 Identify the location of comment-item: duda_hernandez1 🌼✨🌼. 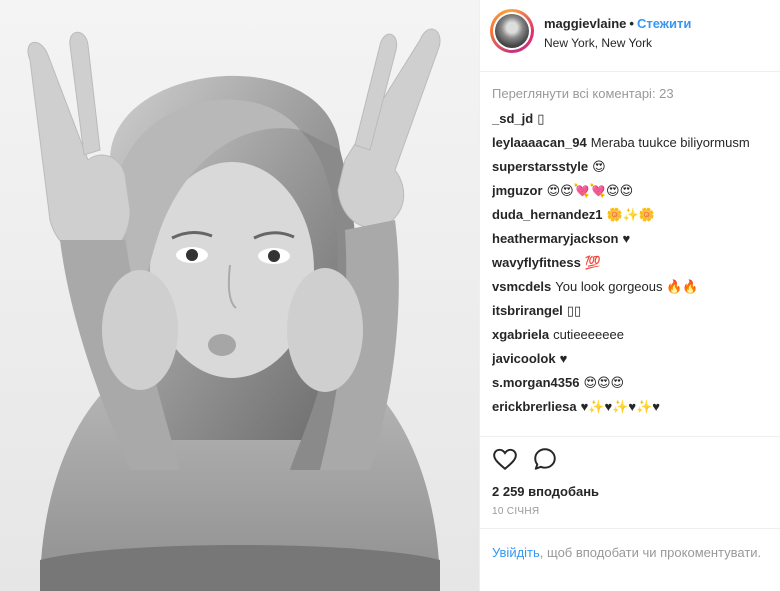
(634, 215).